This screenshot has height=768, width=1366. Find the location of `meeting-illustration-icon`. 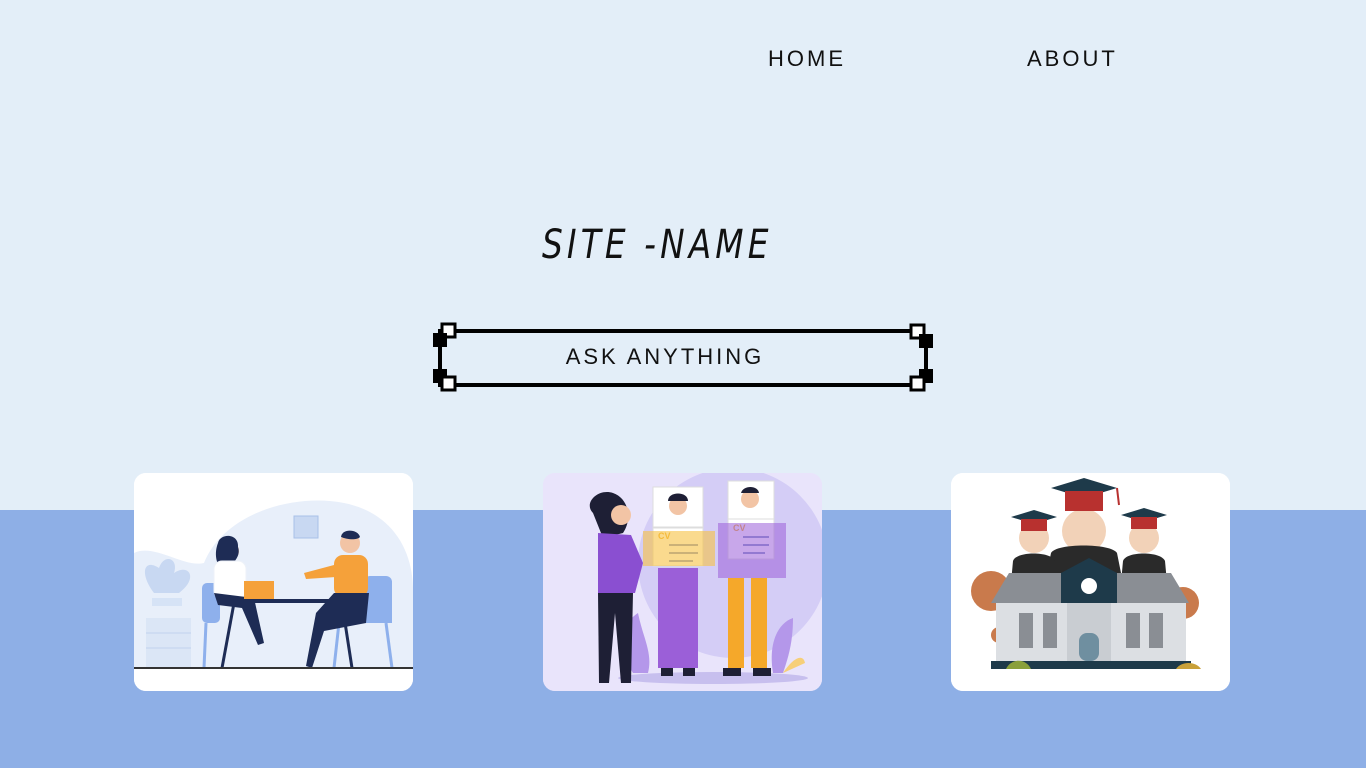

meeting-illustration-icon is located at coordinates (273, 582).